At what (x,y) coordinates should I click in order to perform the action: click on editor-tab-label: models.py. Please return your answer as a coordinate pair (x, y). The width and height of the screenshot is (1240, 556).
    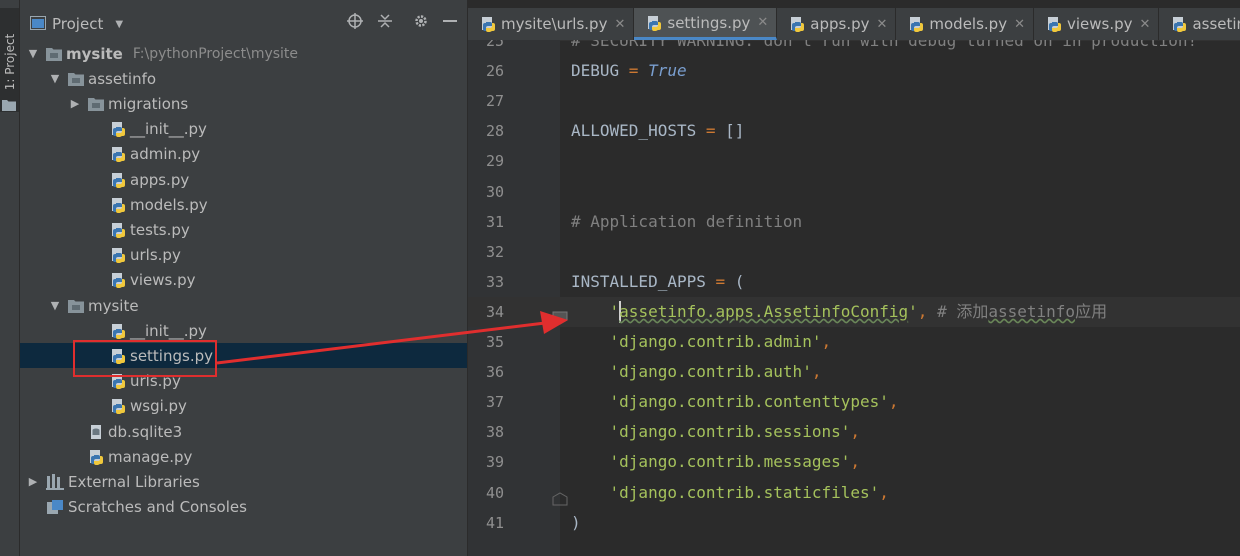
    Looking at the image, I should click on (968, 24).